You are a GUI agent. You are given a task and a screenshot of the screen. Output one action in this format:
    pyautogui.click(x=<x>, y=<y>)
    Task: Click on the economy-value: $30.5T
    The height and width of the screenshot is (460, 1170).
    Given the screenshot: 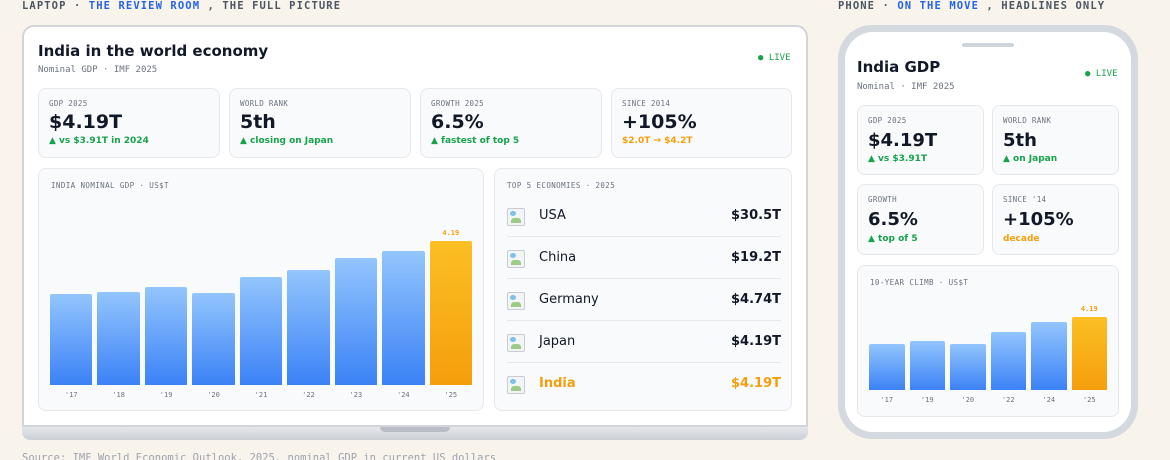 What is the action you would take?
    pyautogui.click(x=756, y=215)
    